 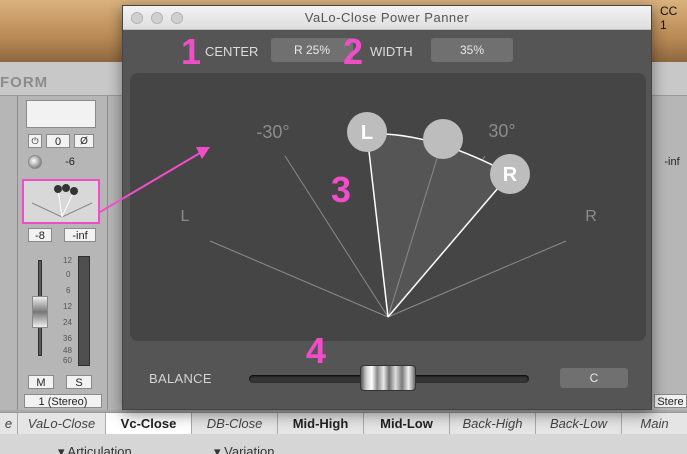 What do you see at coordinates (180, 378) in the screenshot?
I see `balance-label: BALANCE` at bounding box center [180, 378].